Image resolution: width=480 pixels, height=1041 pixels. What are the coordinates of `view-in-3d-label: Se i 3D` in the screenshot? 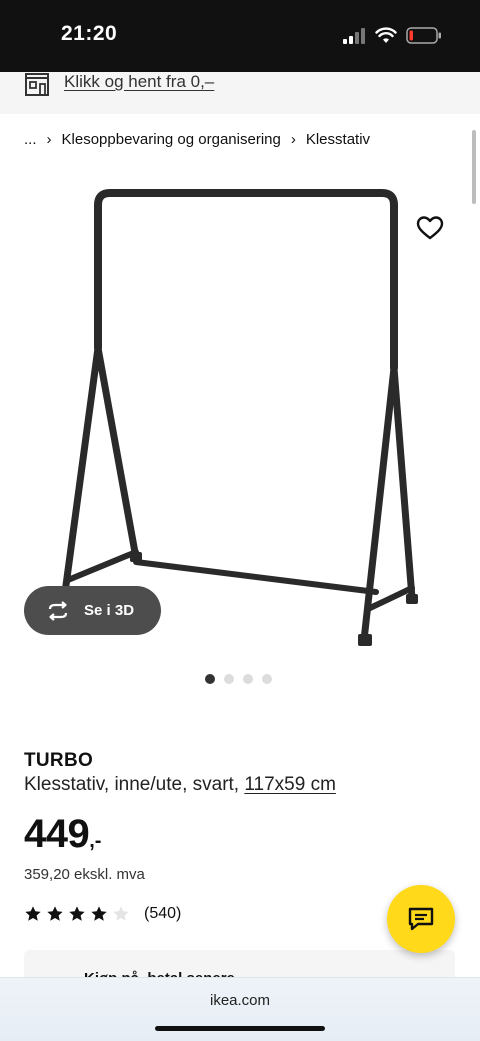 It's located at (109, 610).